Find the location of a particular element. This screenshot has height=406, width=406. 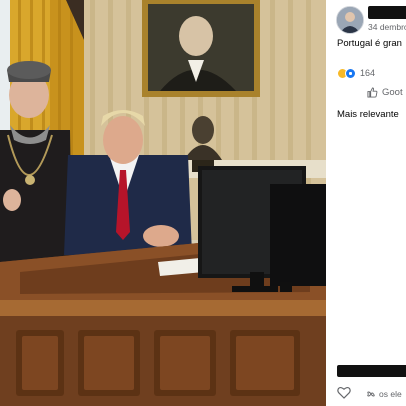

comment-footer-text: os ele is located at coordinates (384, 394).